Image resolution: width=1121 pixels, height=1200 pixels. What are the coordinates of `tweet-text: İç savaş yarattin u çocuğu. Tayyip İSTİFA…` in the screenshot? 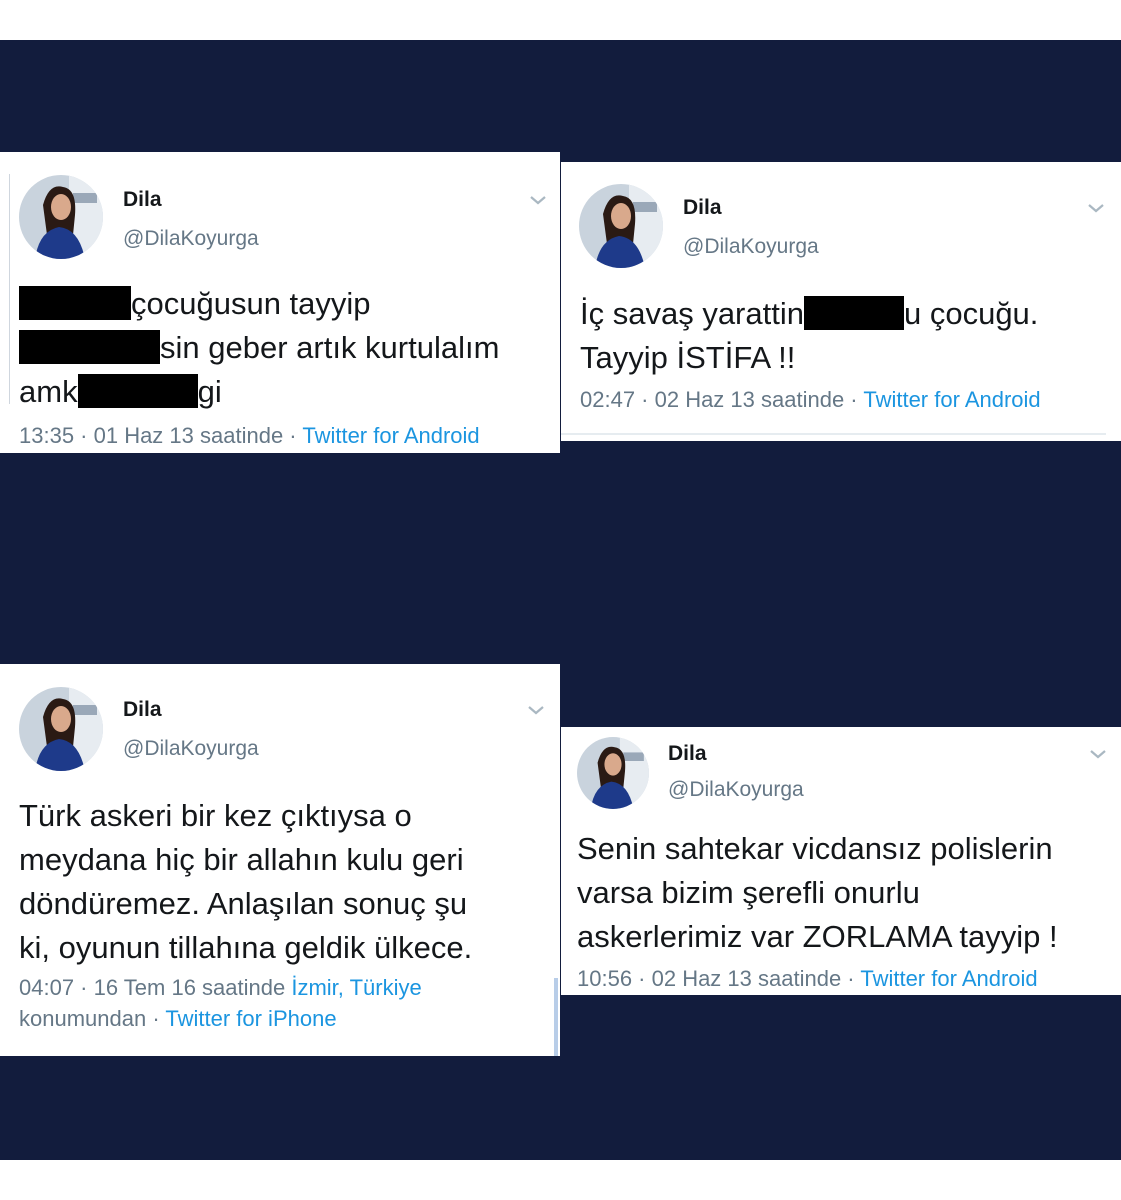 It's located at (809, 336).